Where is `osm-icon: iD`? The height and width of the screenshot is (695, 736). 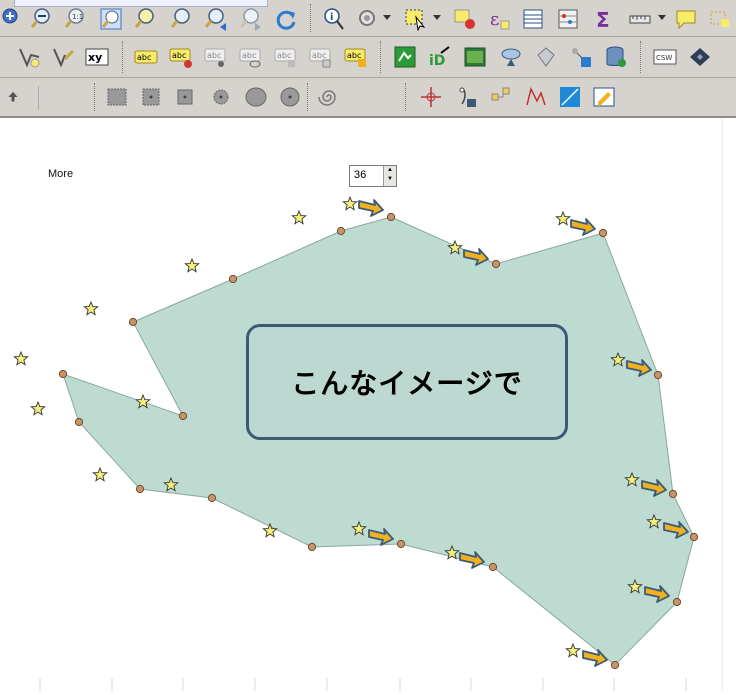 osm-icon: iD is located at coordinates (439, 57).